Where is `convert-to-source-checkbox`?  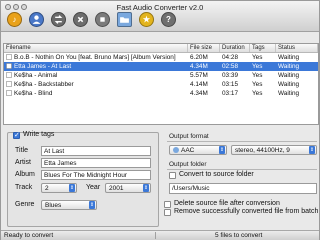 convert-to-source-checkbox is located at coordinates (172, 175).